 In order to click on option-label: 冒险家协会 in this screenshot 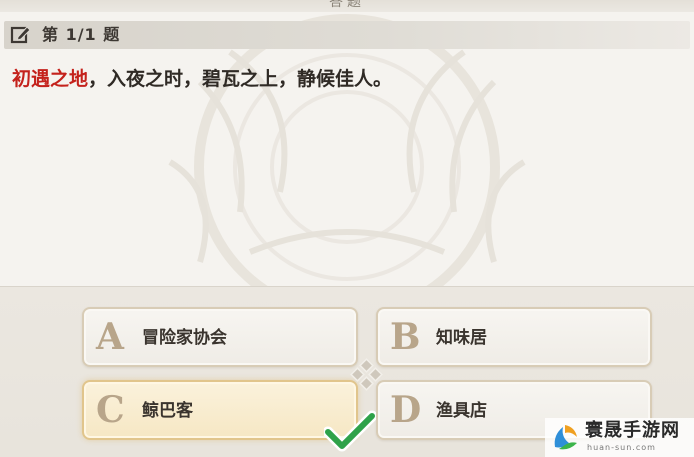, I will do `click(184, 338)`.